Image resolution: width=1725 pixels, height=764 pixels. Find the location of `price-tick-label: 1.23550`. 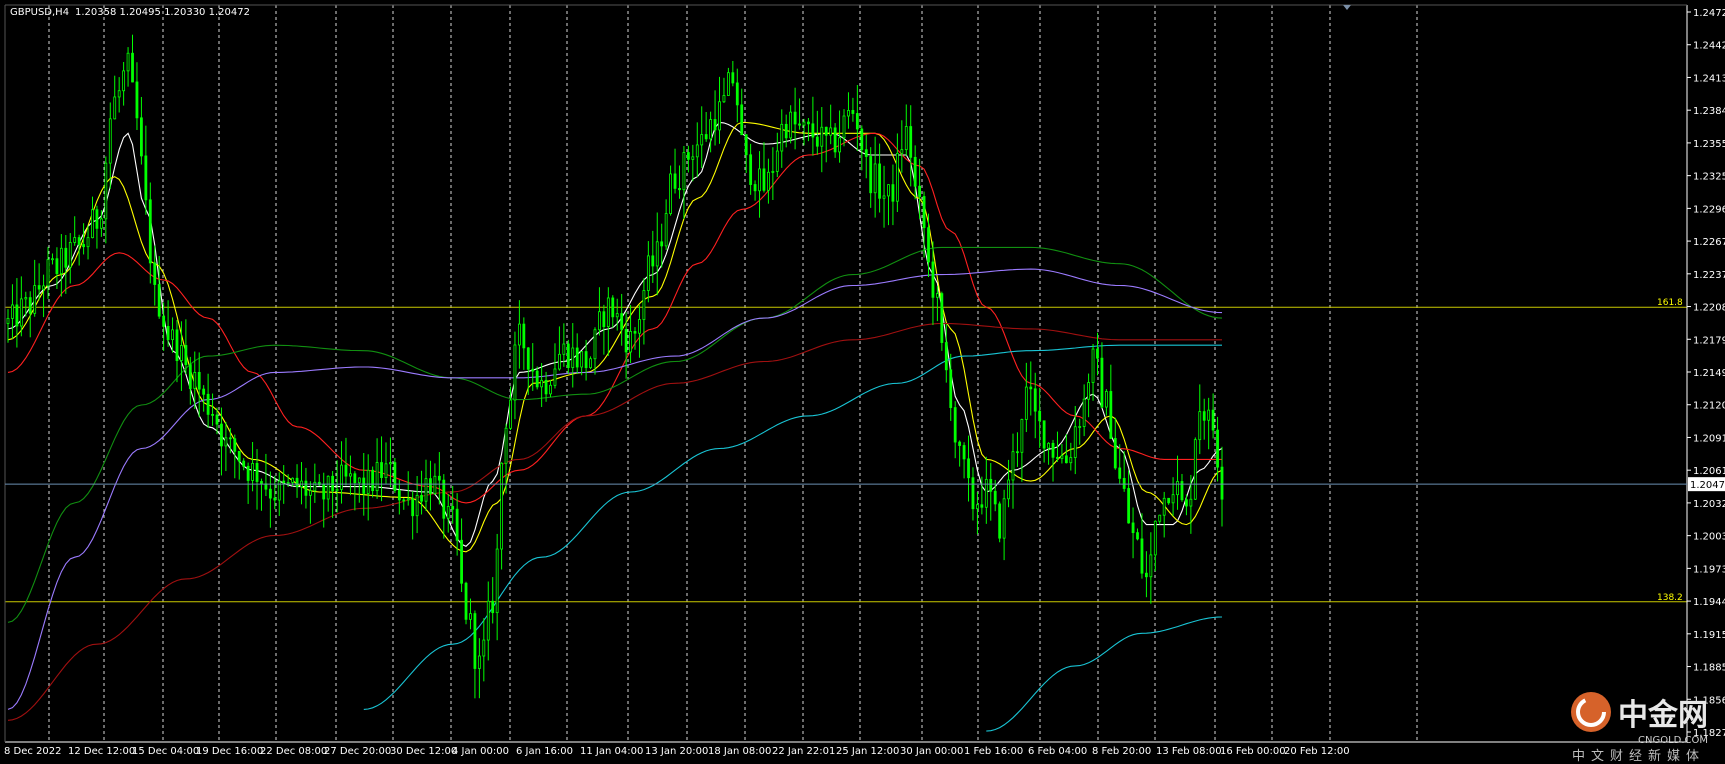

price-tick-label: 1.23550 is located at coordinates (1709, 144).